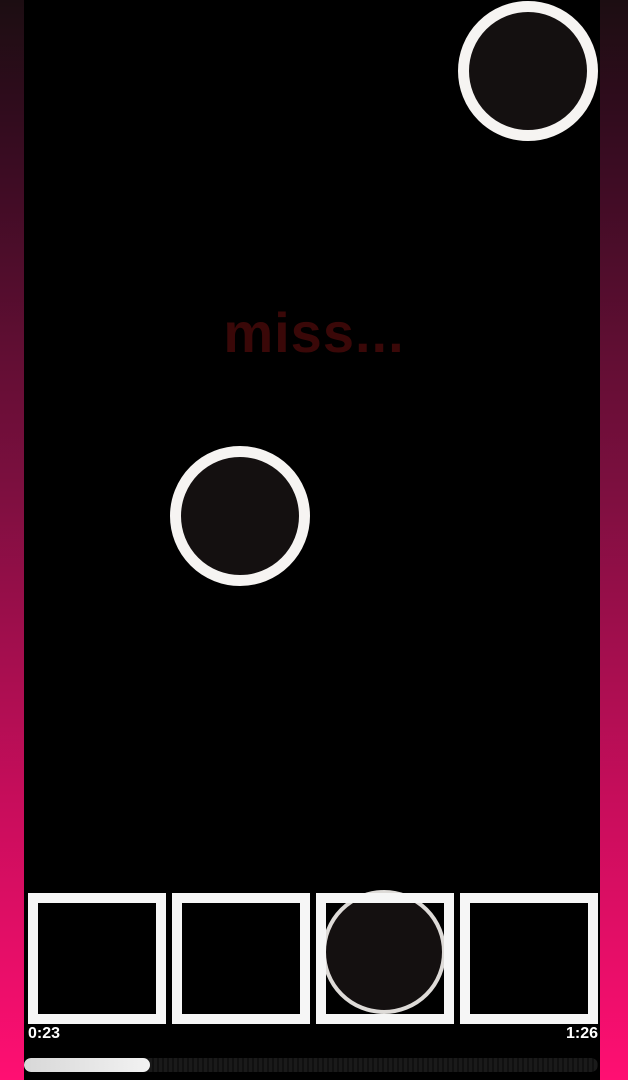 This screenshot has width=628, height=1080. What do you see at coordinates (12, 540) in the screenshot?
I see `left-gradient-border` at bounding box center [12, 540].